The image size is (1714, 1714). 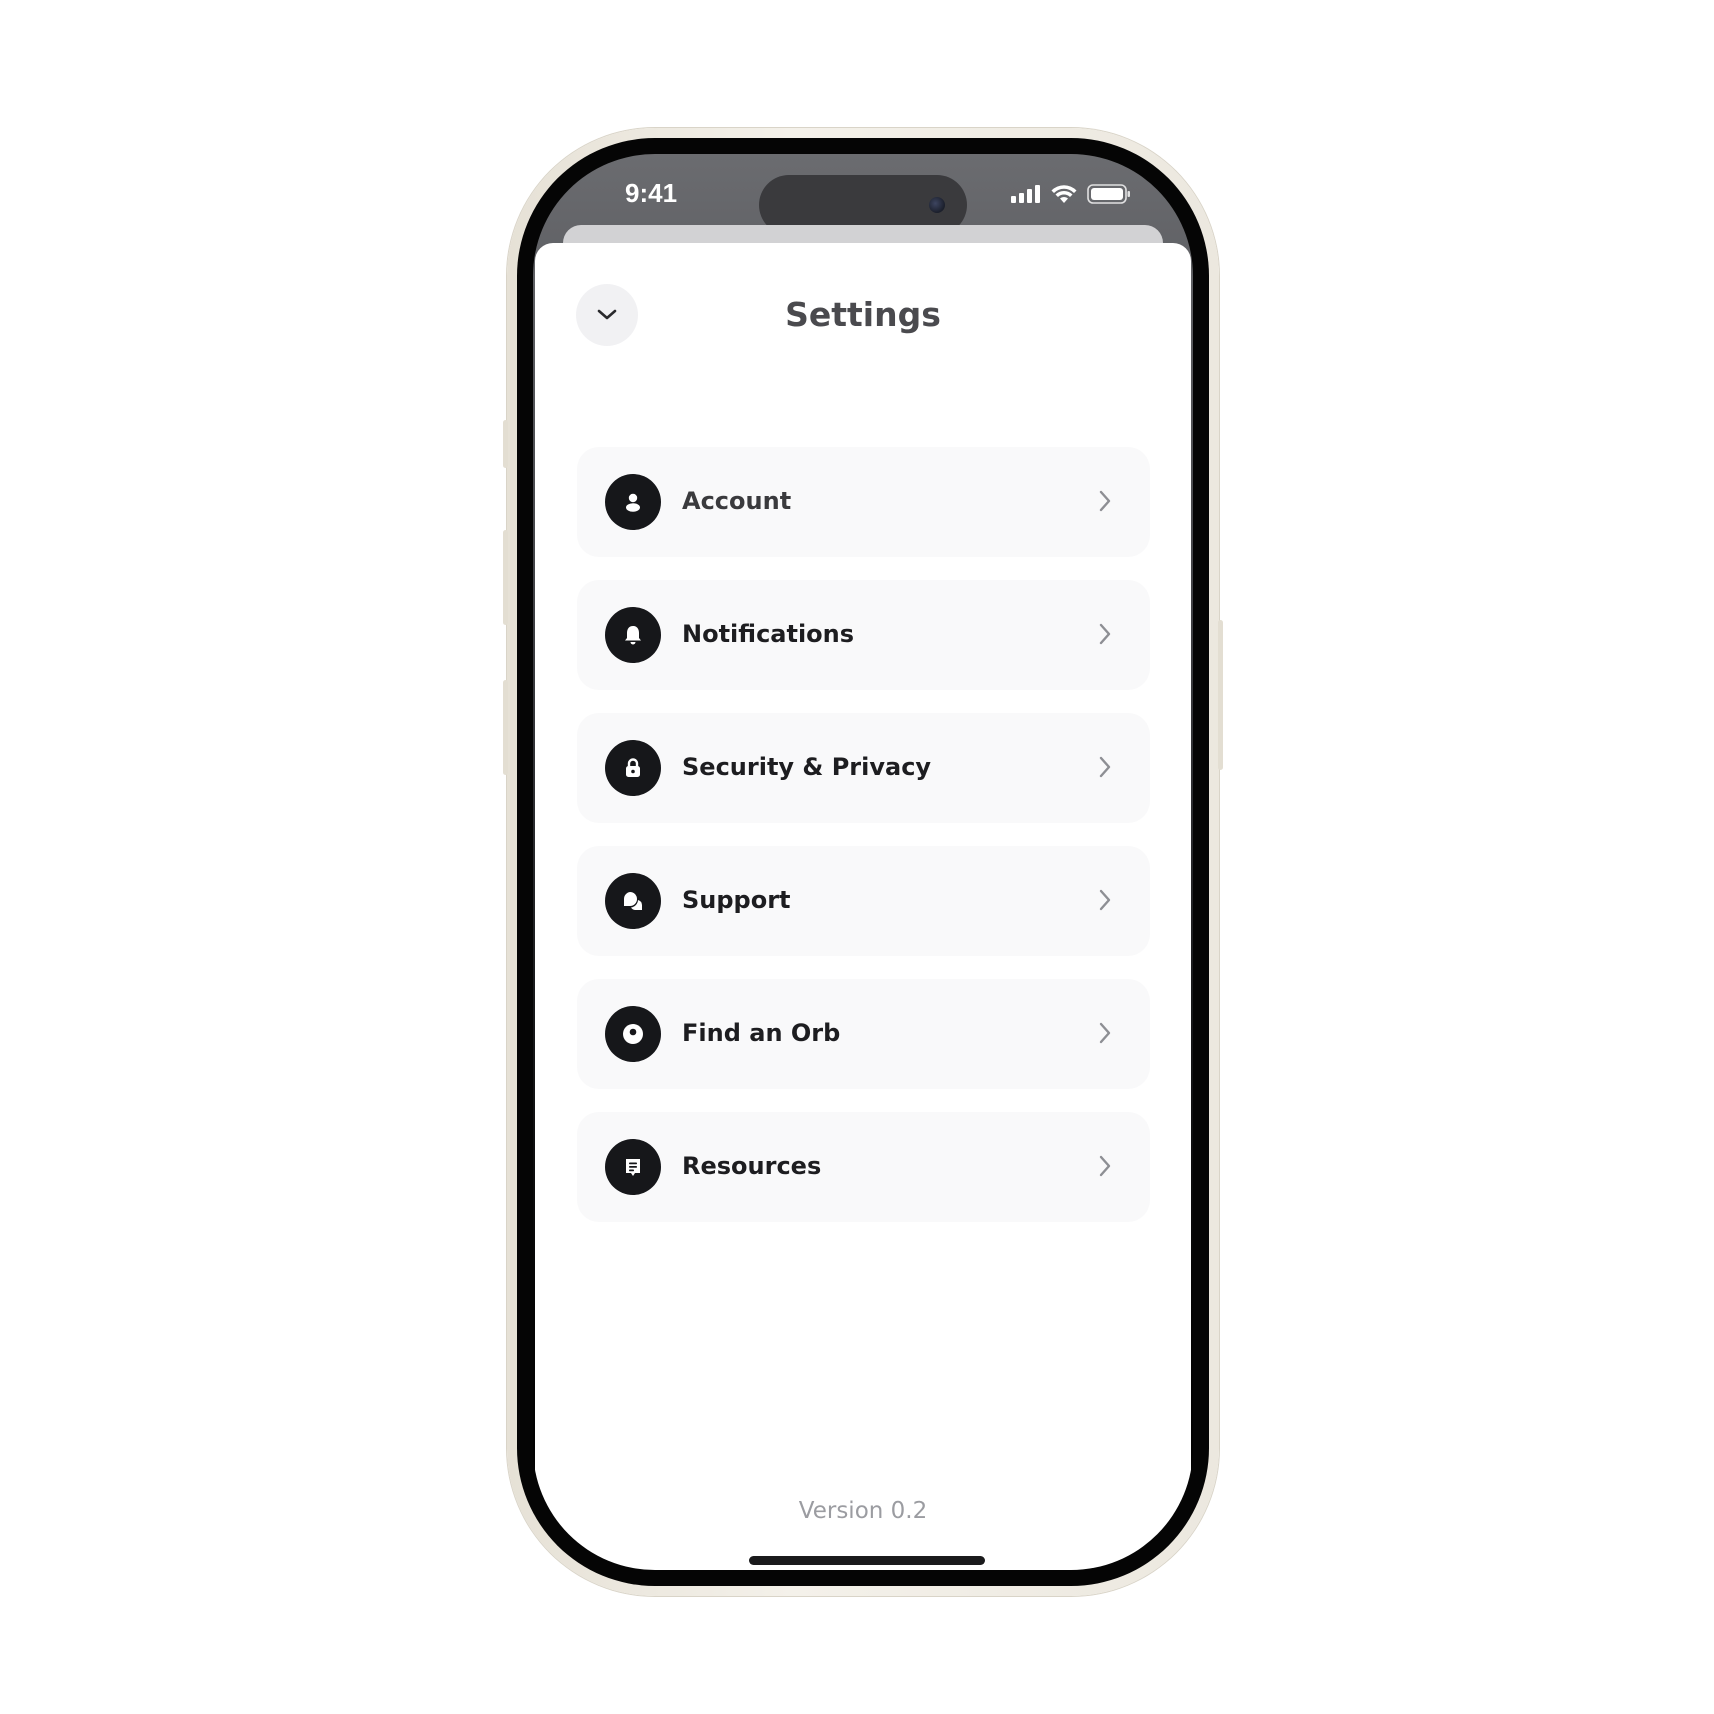 What do you see at coordinates (633, 768) in the screenshot?
I see `lock-icon` at bounding box center [633, 768].